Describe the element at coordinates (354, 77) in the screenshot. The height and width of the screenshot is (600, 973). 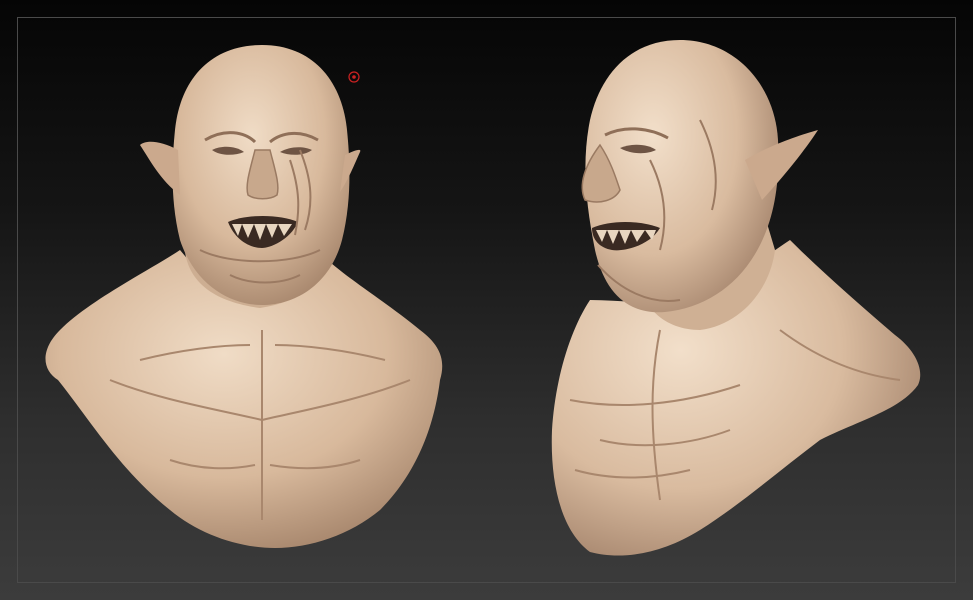
I see `brush-cursor-icon` at that location.